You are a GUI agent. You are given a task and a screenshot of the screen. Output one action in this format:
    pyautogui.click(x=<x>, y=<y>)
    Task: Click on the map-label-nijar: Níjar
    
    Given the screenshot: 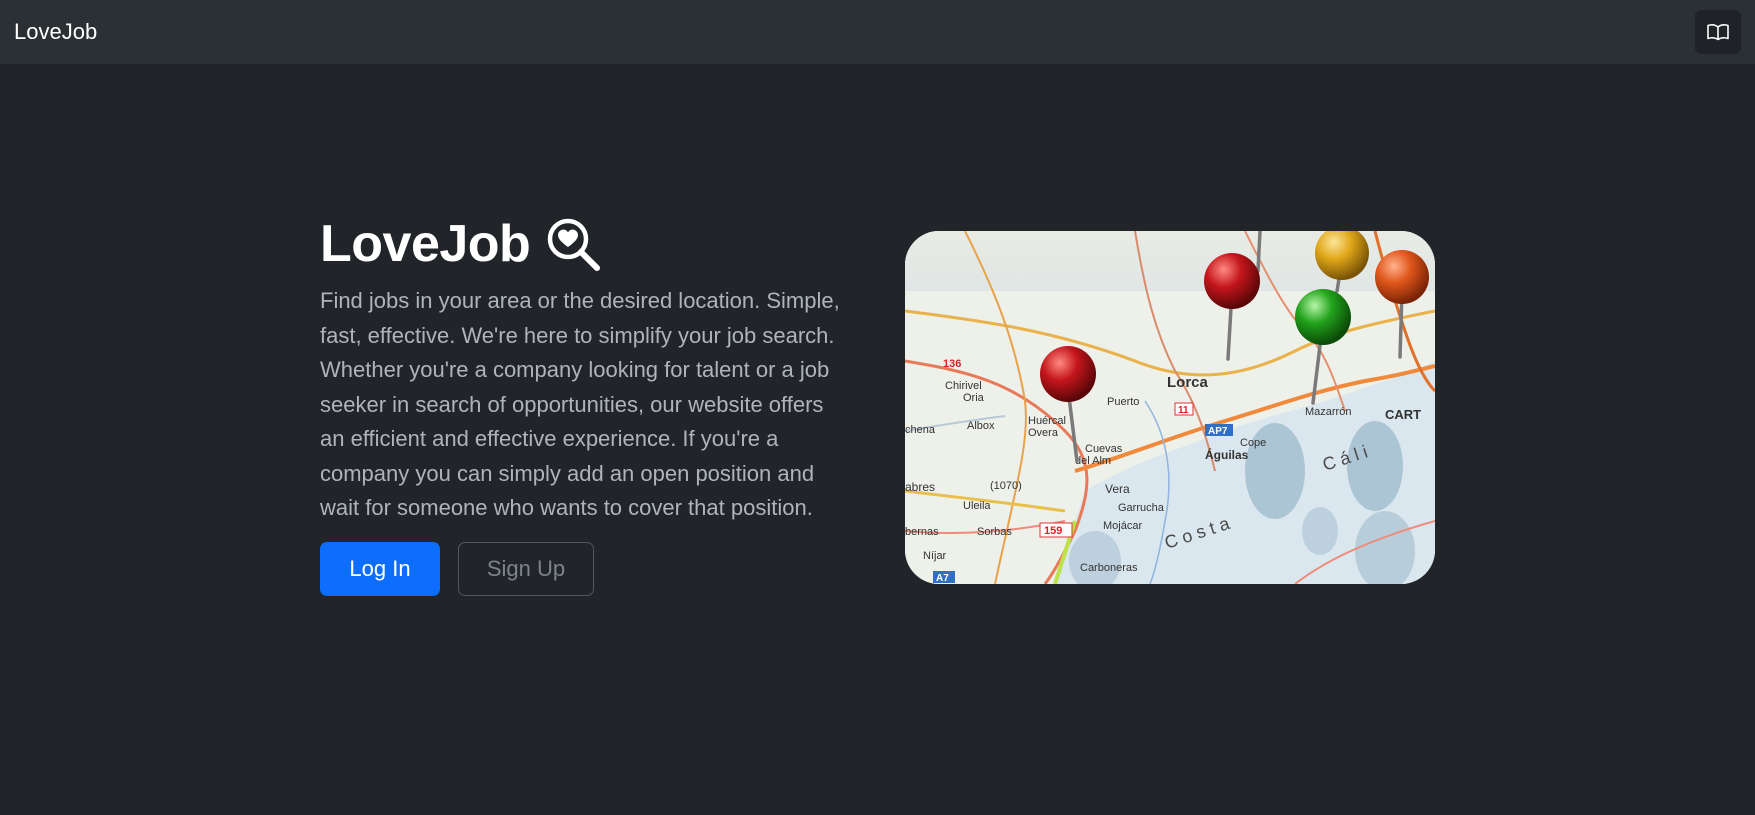 What is the action you would take?
    pyautogui.click(x=935, y=556)
    